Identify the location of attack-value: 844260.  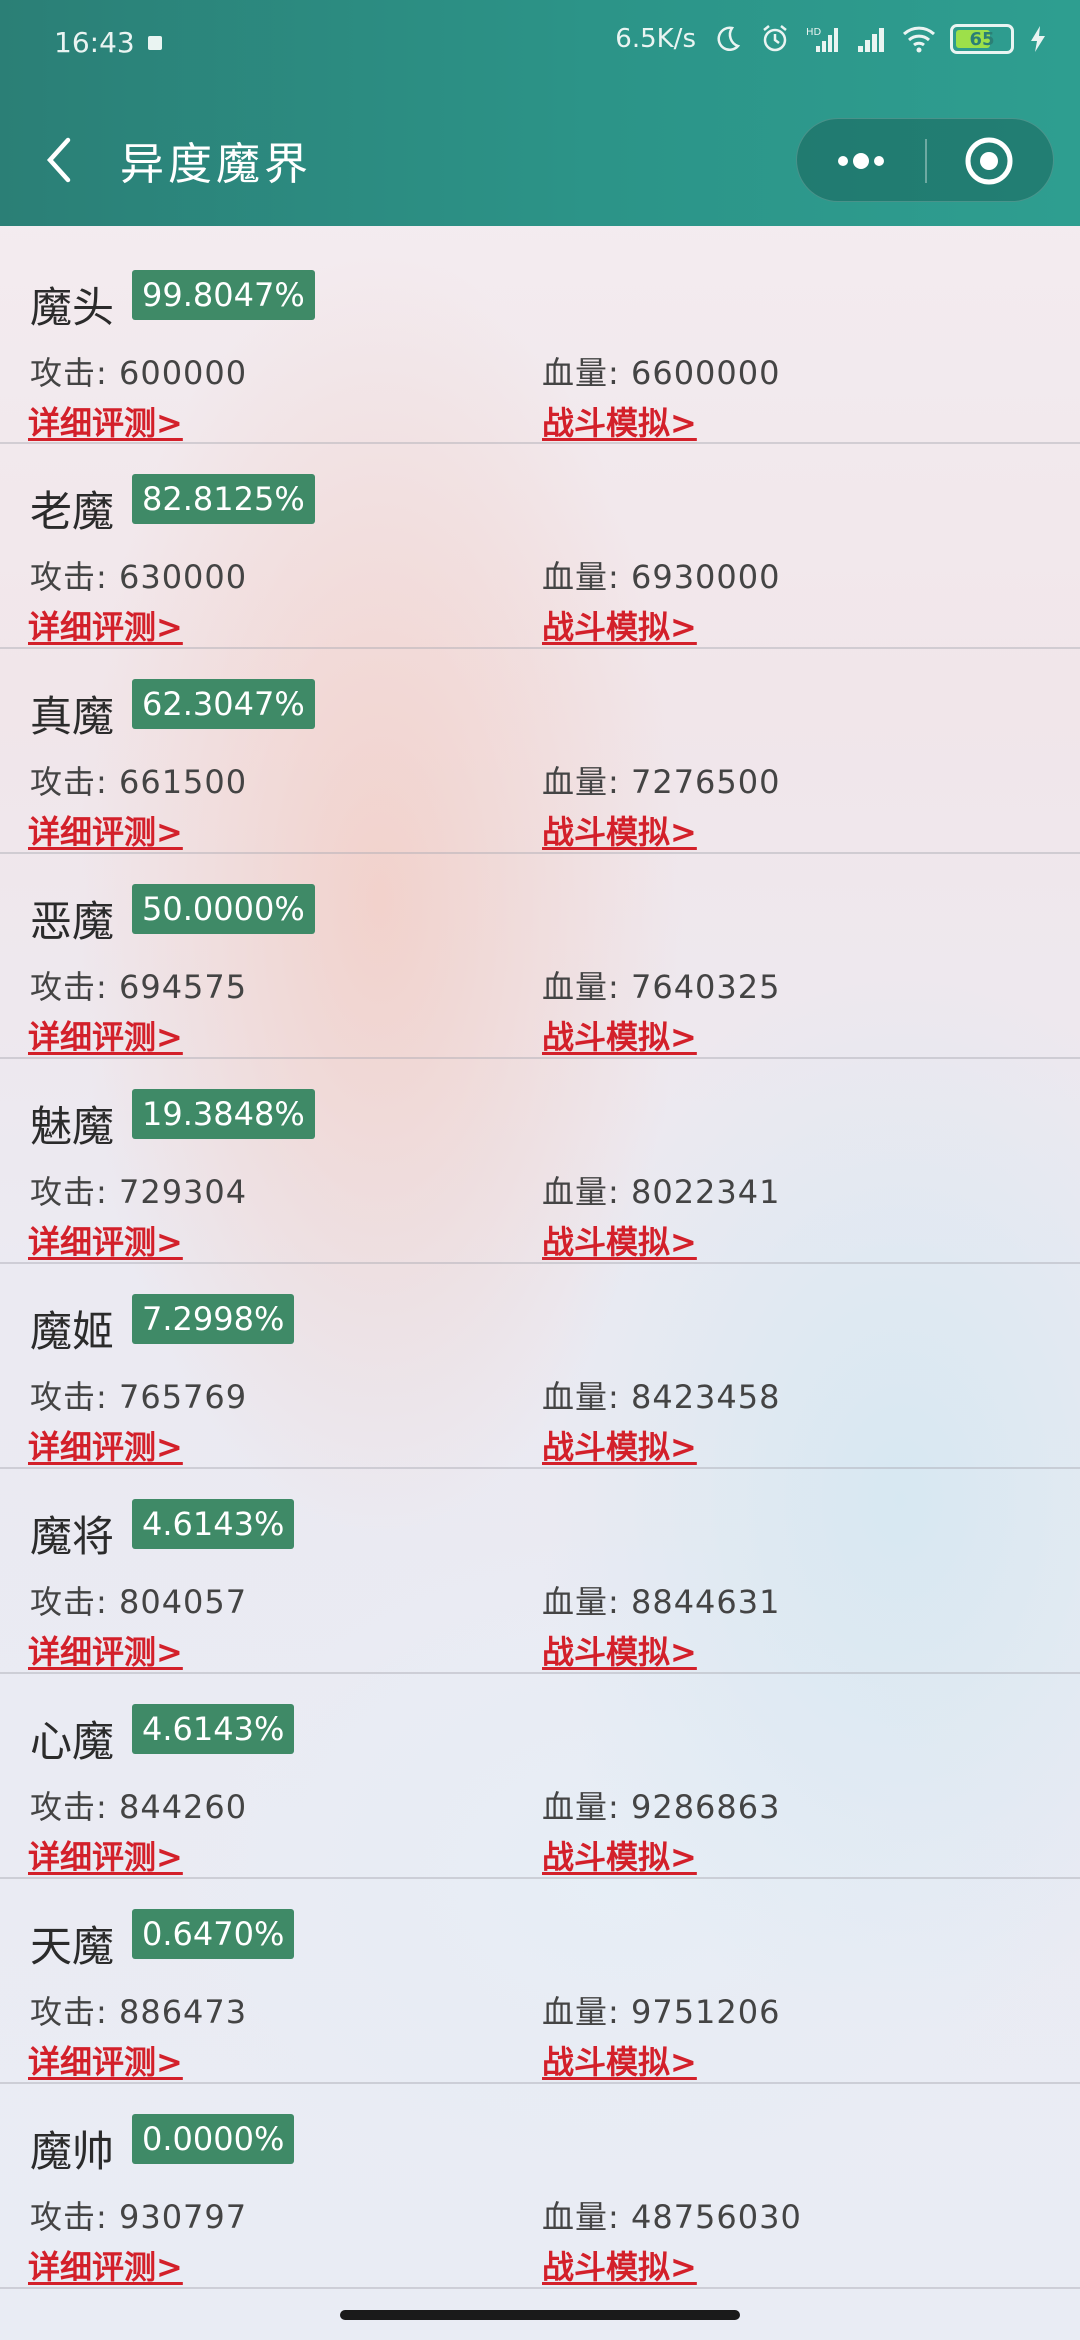
(183, 1807).